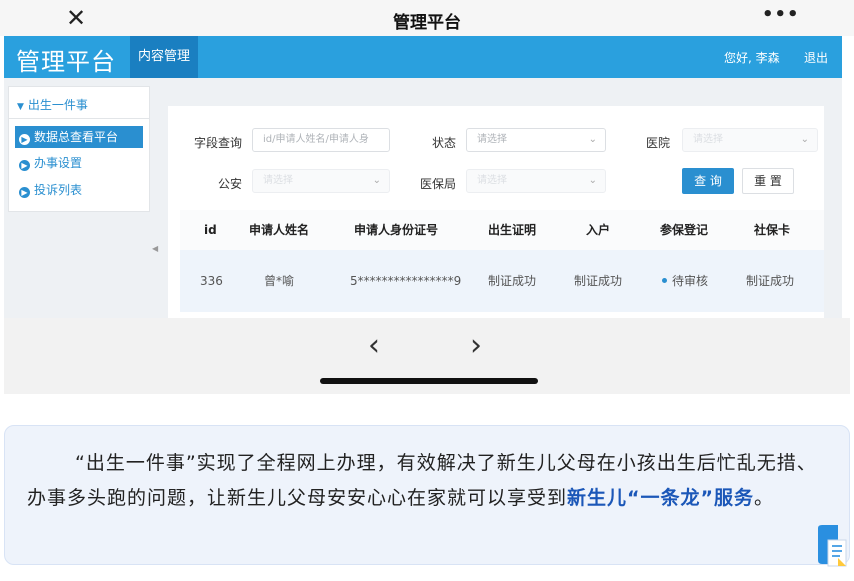  Describe the element at coordinates (764, 498) in the screenshot. I see `caption-end: 。` at that location.